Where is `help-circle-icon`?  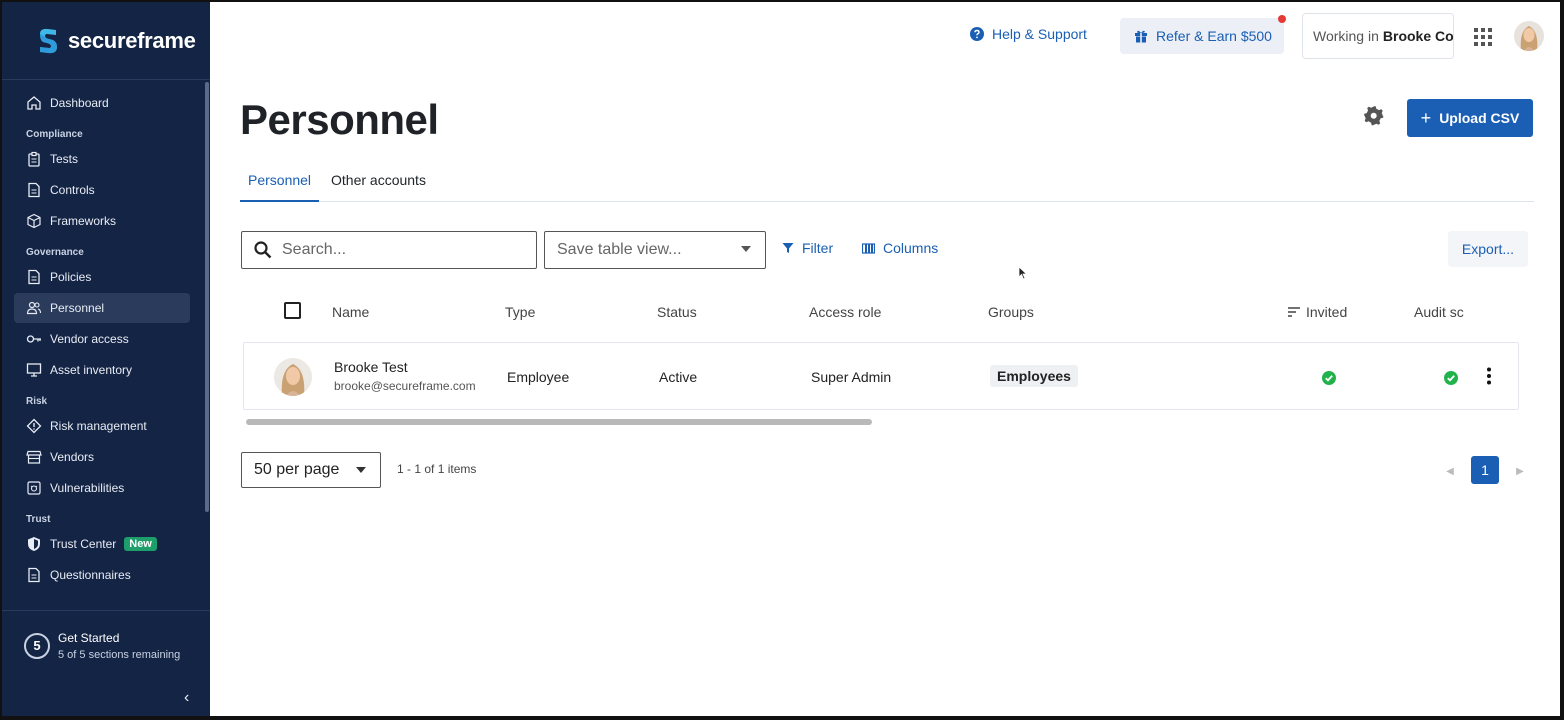 help-circle-icon is located at coordinates (977, 34).